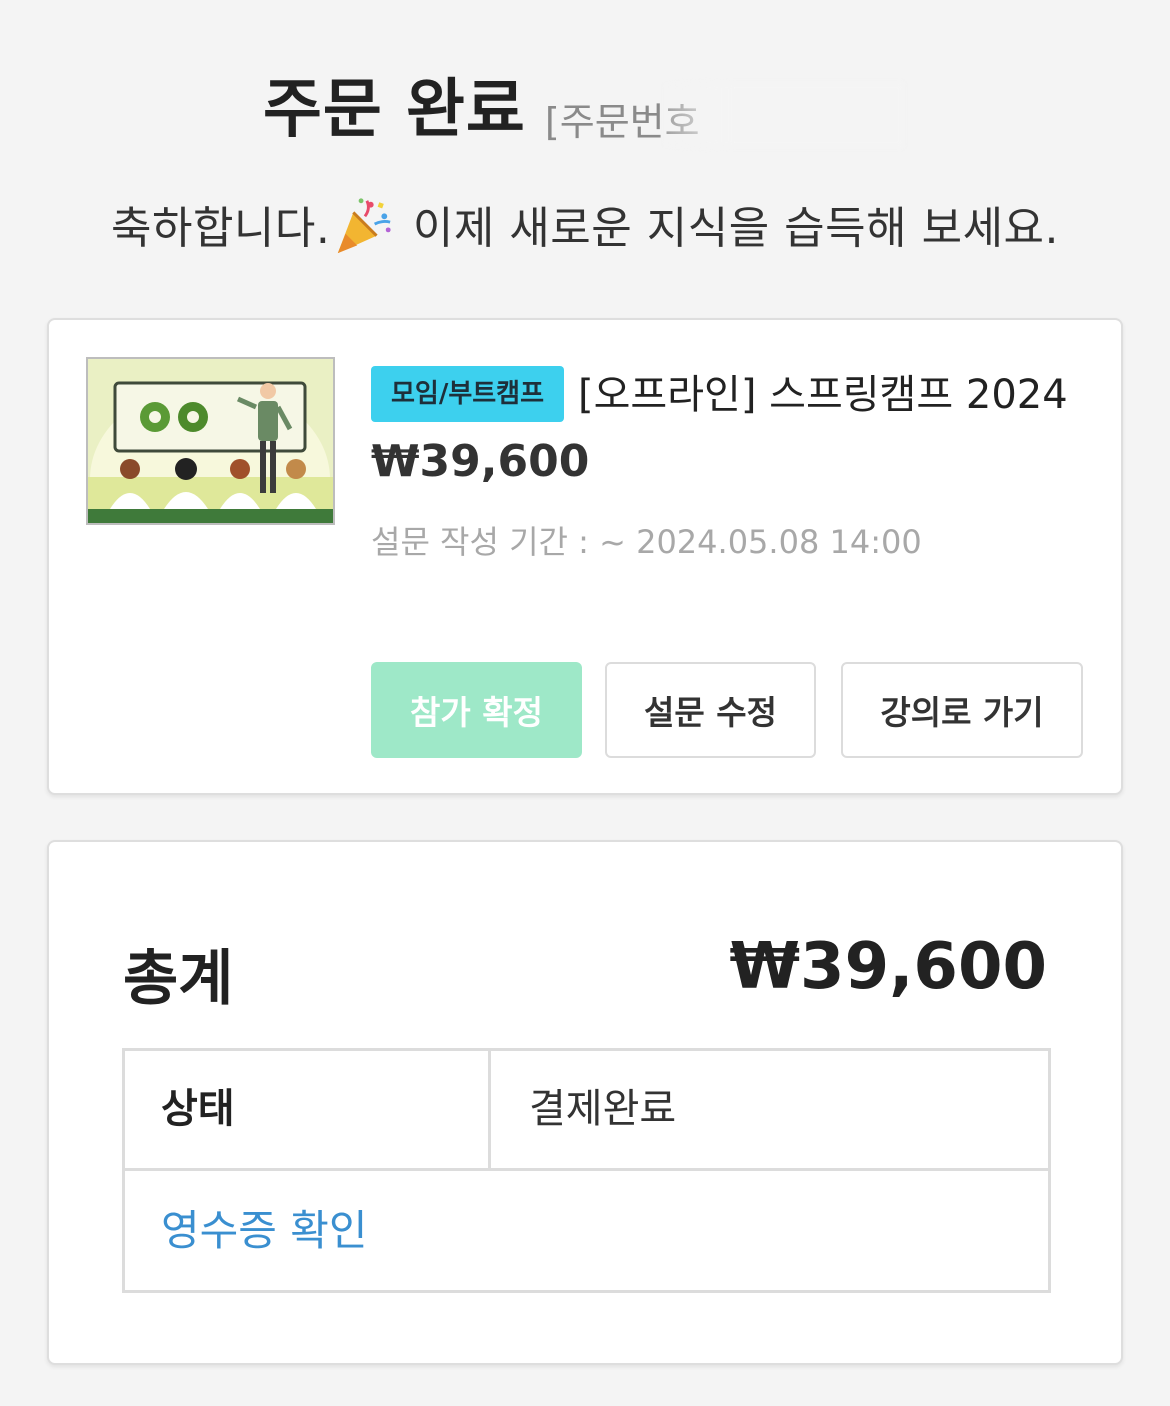 The width and height of the screenshot is (1170, 1406). I want to click on edit-survey-button: 설문 수정, so click(710, 710).